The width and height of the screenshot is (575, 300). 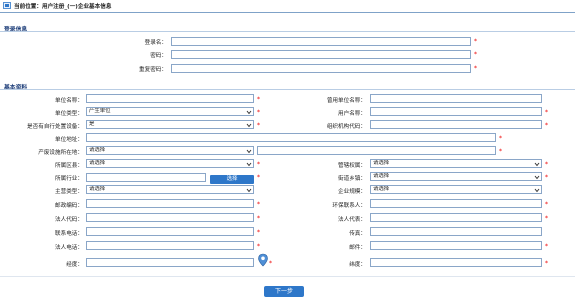 I want to click on self-facility-label: 是否有自行处置设备：, so click(x=55, y=127).